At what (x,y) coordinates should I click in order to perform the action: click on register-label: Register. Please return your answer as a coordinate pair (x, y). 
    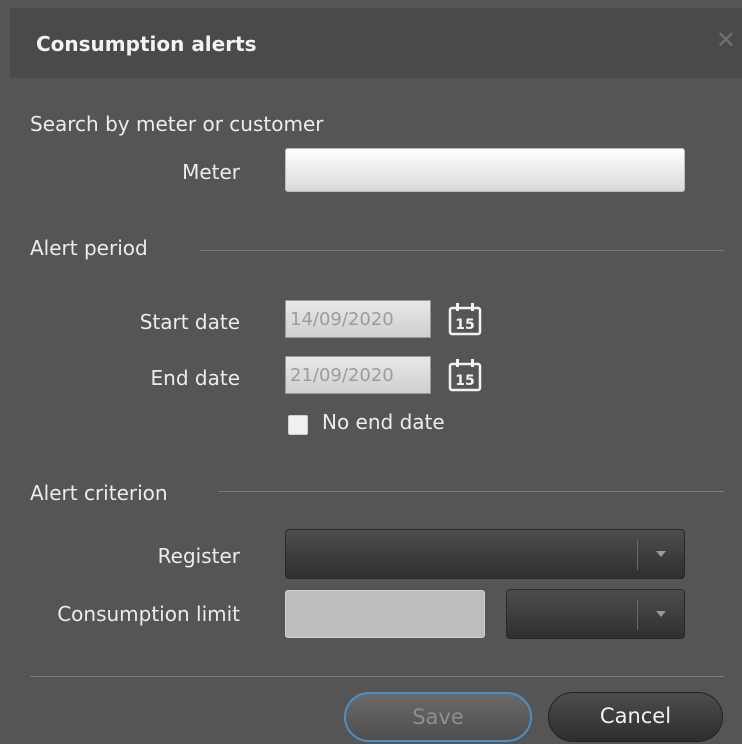
    Looking at the image, I should click on (198, 556).